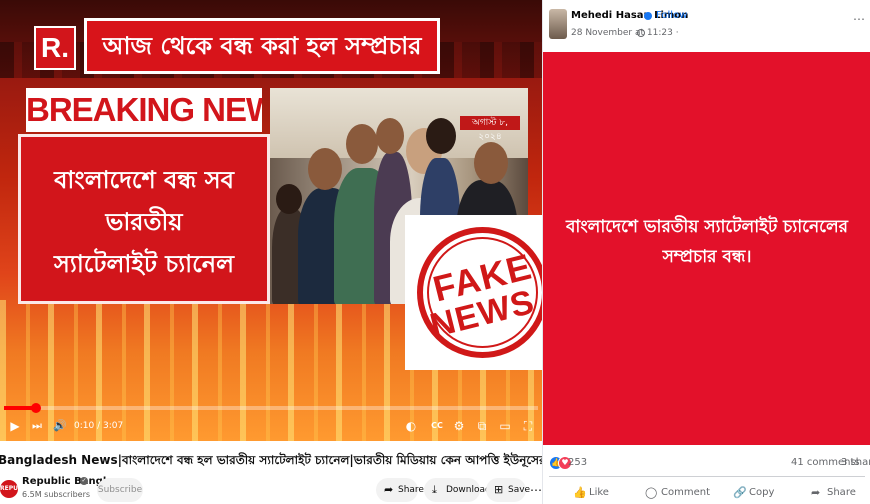 This screenshot has width=870, height=504. What do you see at coordinates (841, 492) in the screenshot?
I see `fb-share-label: Share` at bounding box center [841, 492].